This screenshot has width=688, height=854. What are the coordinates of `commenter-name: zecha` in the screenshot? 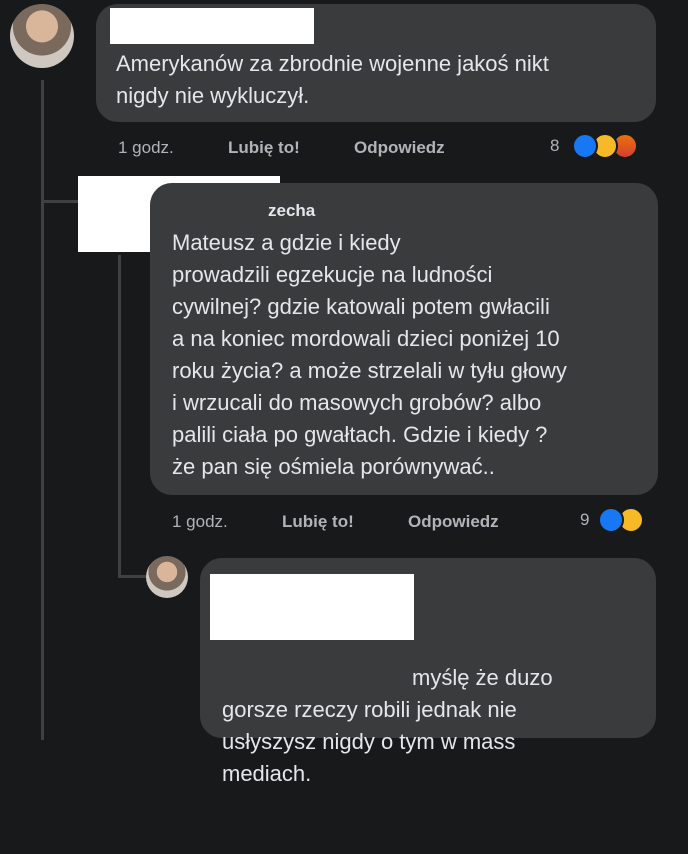 It's located at (291, 211).